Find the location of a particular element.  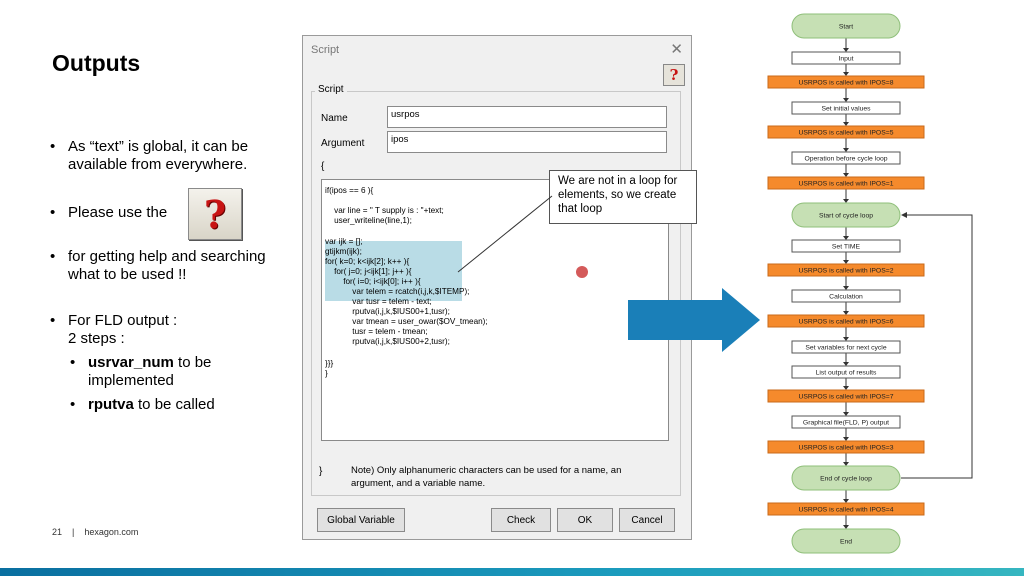

bullet-fld-output: For FLD output :2 steps : is located at coordinates (173, 330).